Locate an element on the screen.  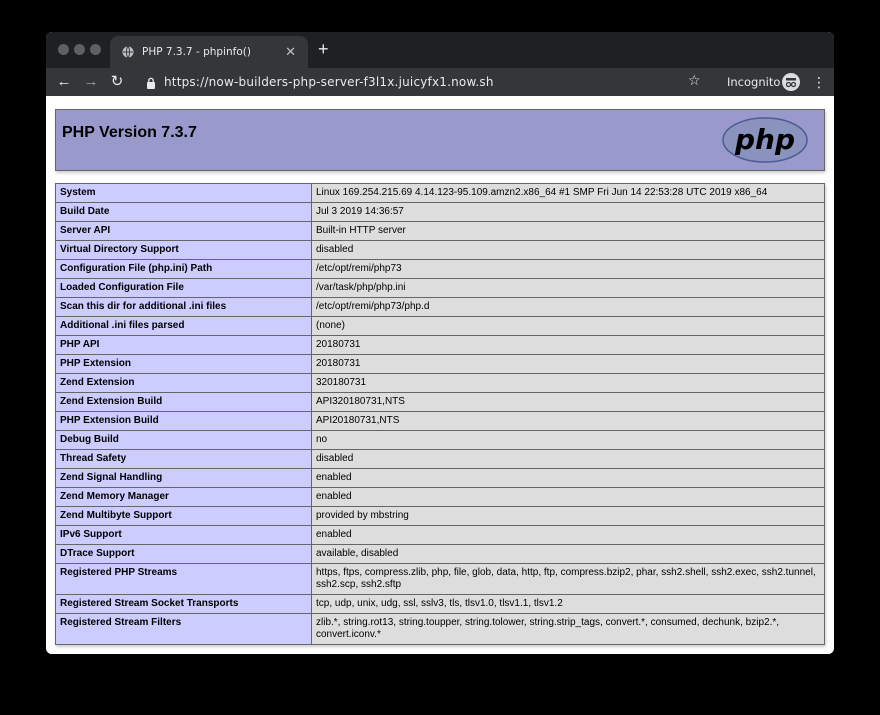
back-icon: ← is located at coordinates (64, 82).